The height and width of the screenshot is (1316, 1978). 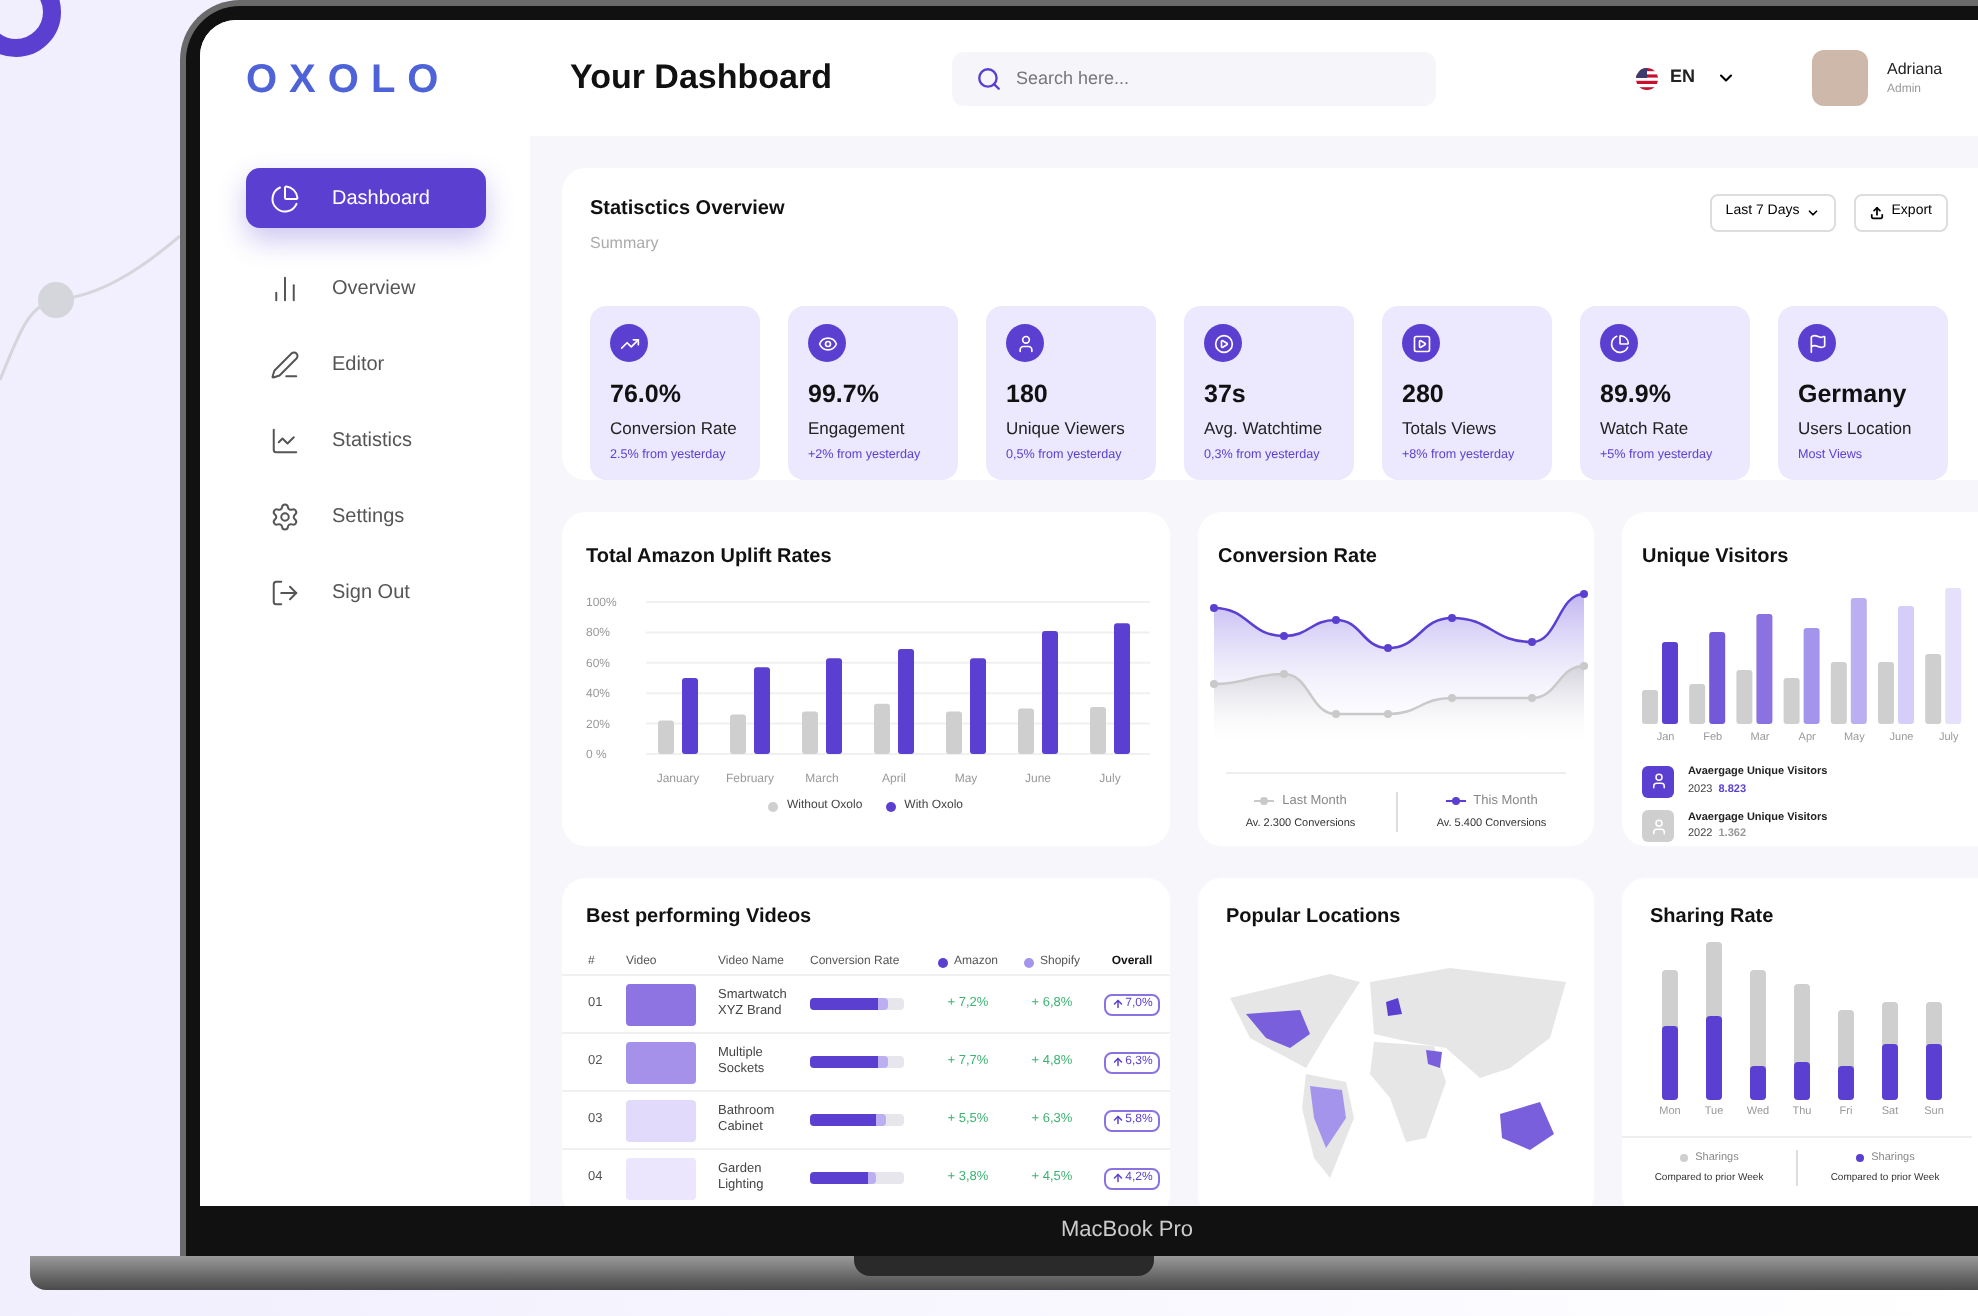 I want to click on stat-label: Conversion Rate, so click(x=674, y=429).